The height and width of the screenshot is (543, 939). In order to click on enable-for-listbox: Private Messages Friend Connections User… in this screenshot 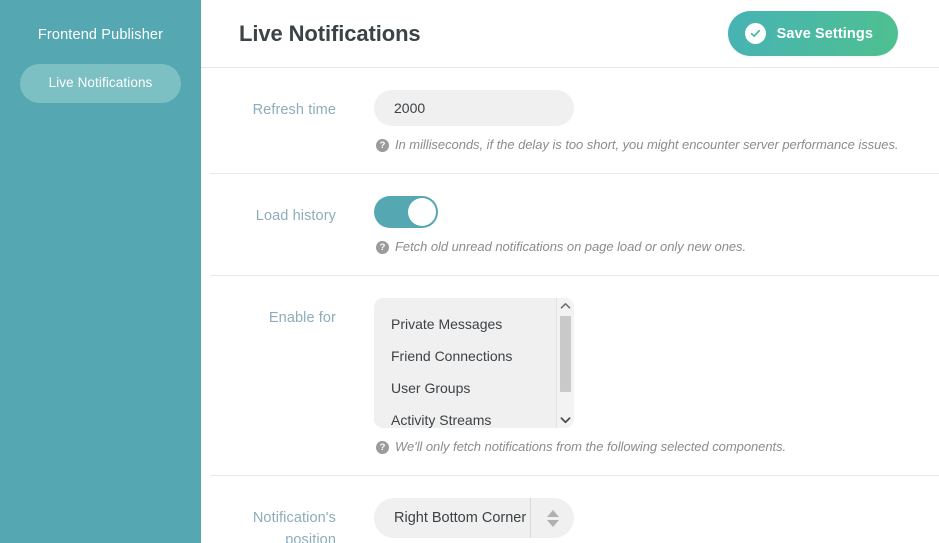, I will do `click(474, 363)`.